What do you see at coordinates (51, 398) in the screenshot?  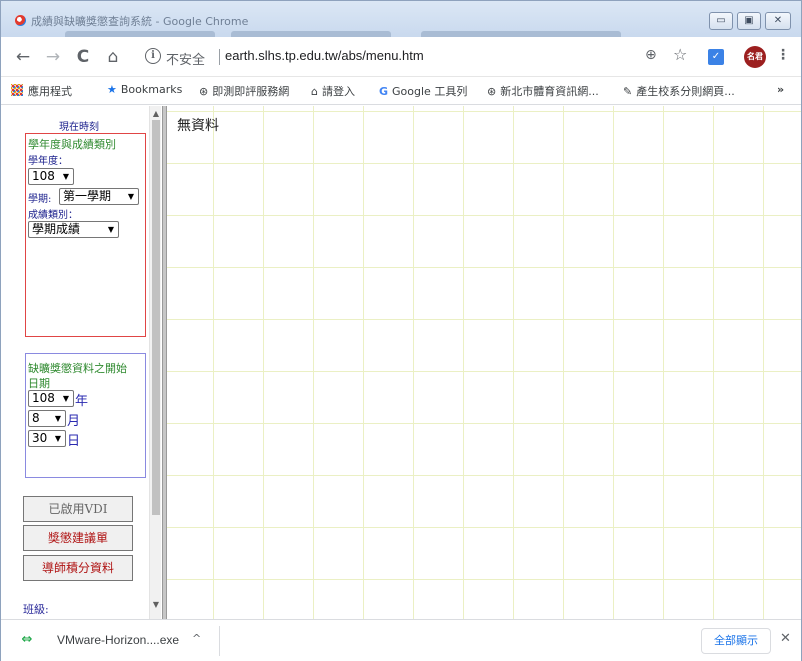 I see `start-year-select: 108 ▼` at bounding box center [51, 398].